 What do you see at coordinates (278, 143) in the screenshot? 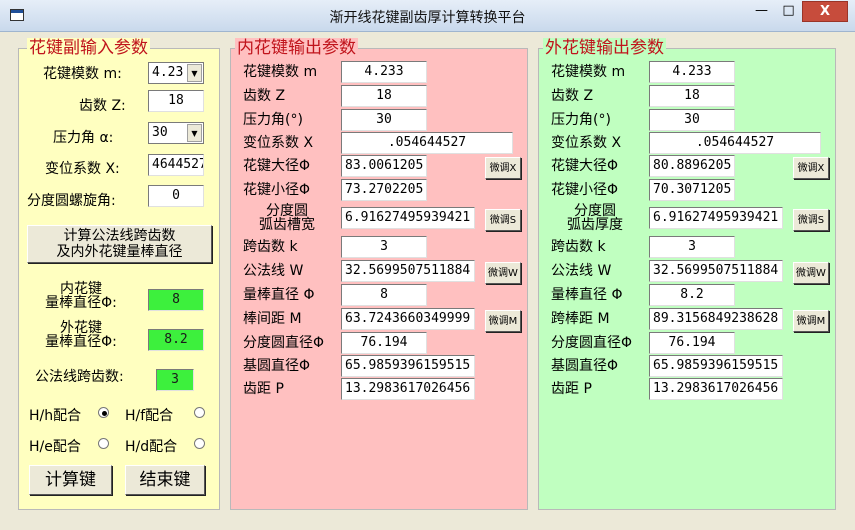
I see `row-label: 变位系数 X` at bounding box center [278, 143].